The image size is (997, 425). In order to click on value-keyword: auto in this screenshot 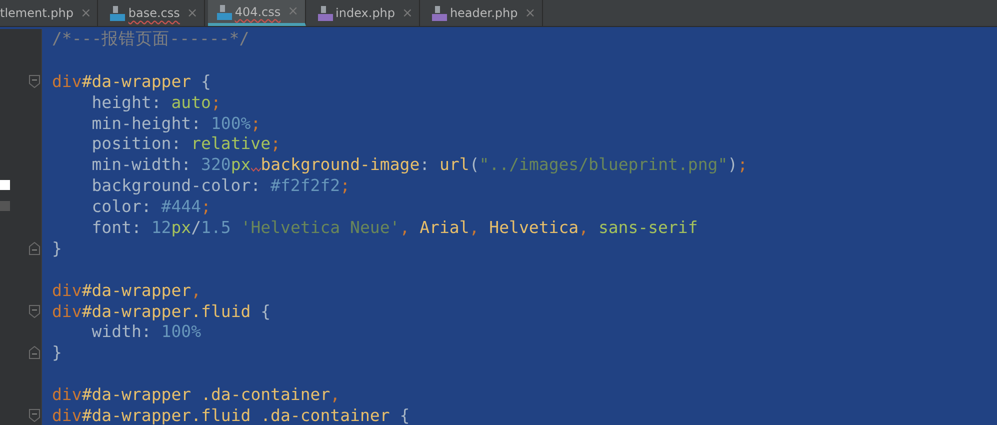, I will do `click(191, 102)`.